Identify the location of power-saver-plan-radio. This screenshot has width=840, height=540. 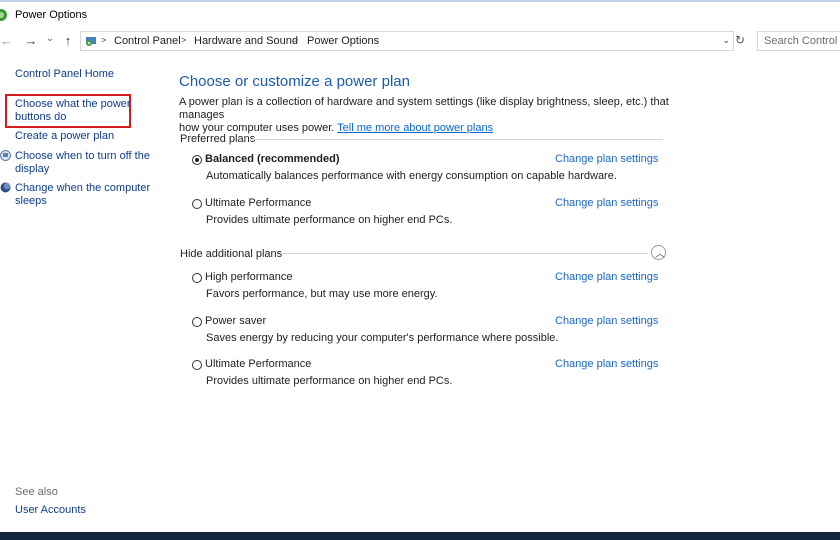
(197, 322).